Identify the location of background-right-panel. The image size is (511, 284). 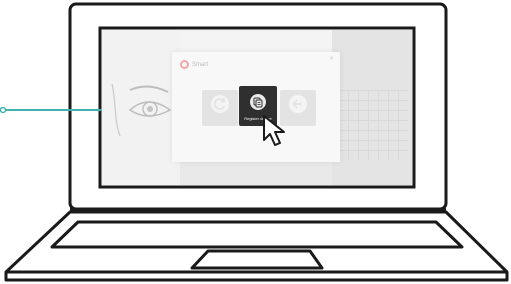
(372, 107).